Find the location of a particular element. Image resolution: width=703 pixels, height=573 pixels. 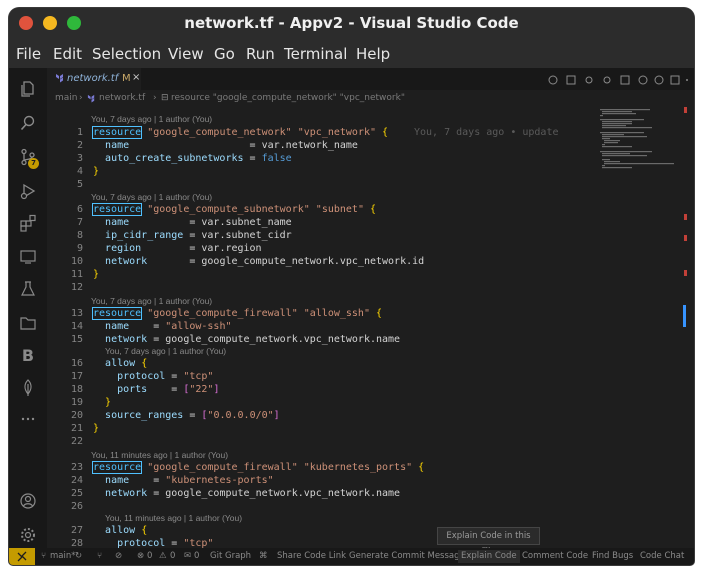

line-number: 4 is located at coordinates (79, 171).